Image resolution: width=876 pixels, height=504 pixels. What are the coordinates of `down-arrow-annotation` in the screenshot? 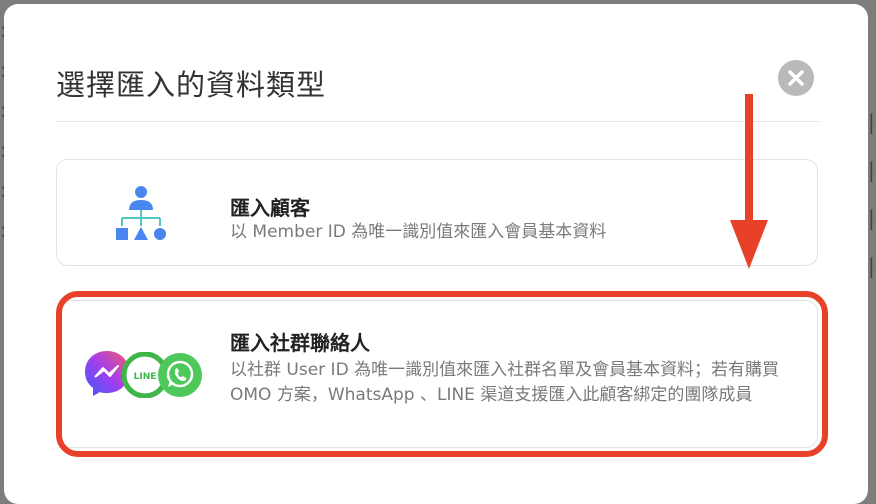 It's located at (749, 181).